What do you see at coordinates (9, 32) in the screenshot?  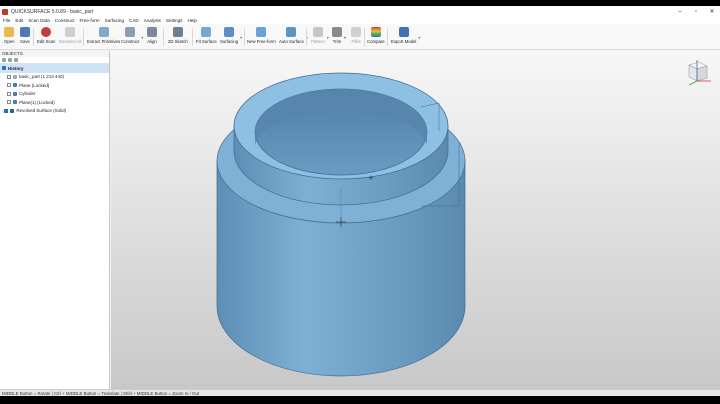 I see `folder-icon` at bounding box center [9, 32].